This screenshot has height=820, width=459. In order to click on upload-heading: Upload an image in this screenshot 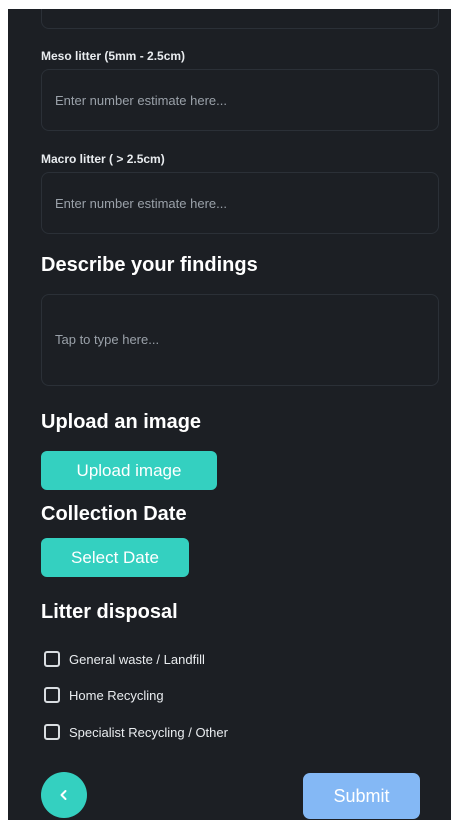, I will do `click(121, 422)`.